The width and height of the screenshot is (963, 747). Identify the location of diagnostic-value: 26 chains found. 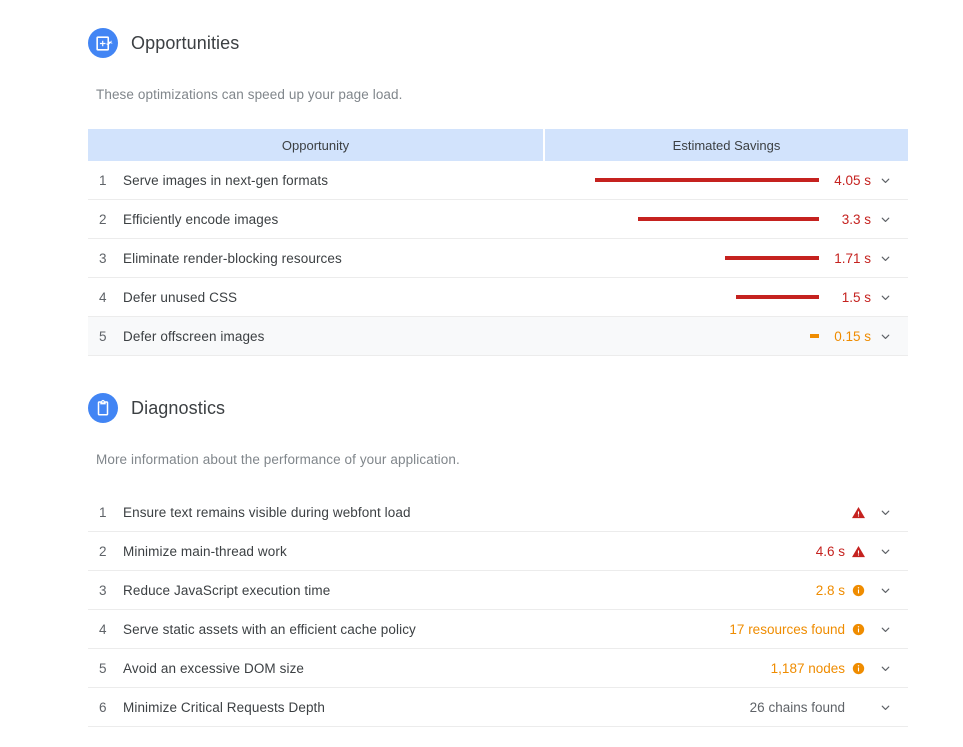
(797, 707).